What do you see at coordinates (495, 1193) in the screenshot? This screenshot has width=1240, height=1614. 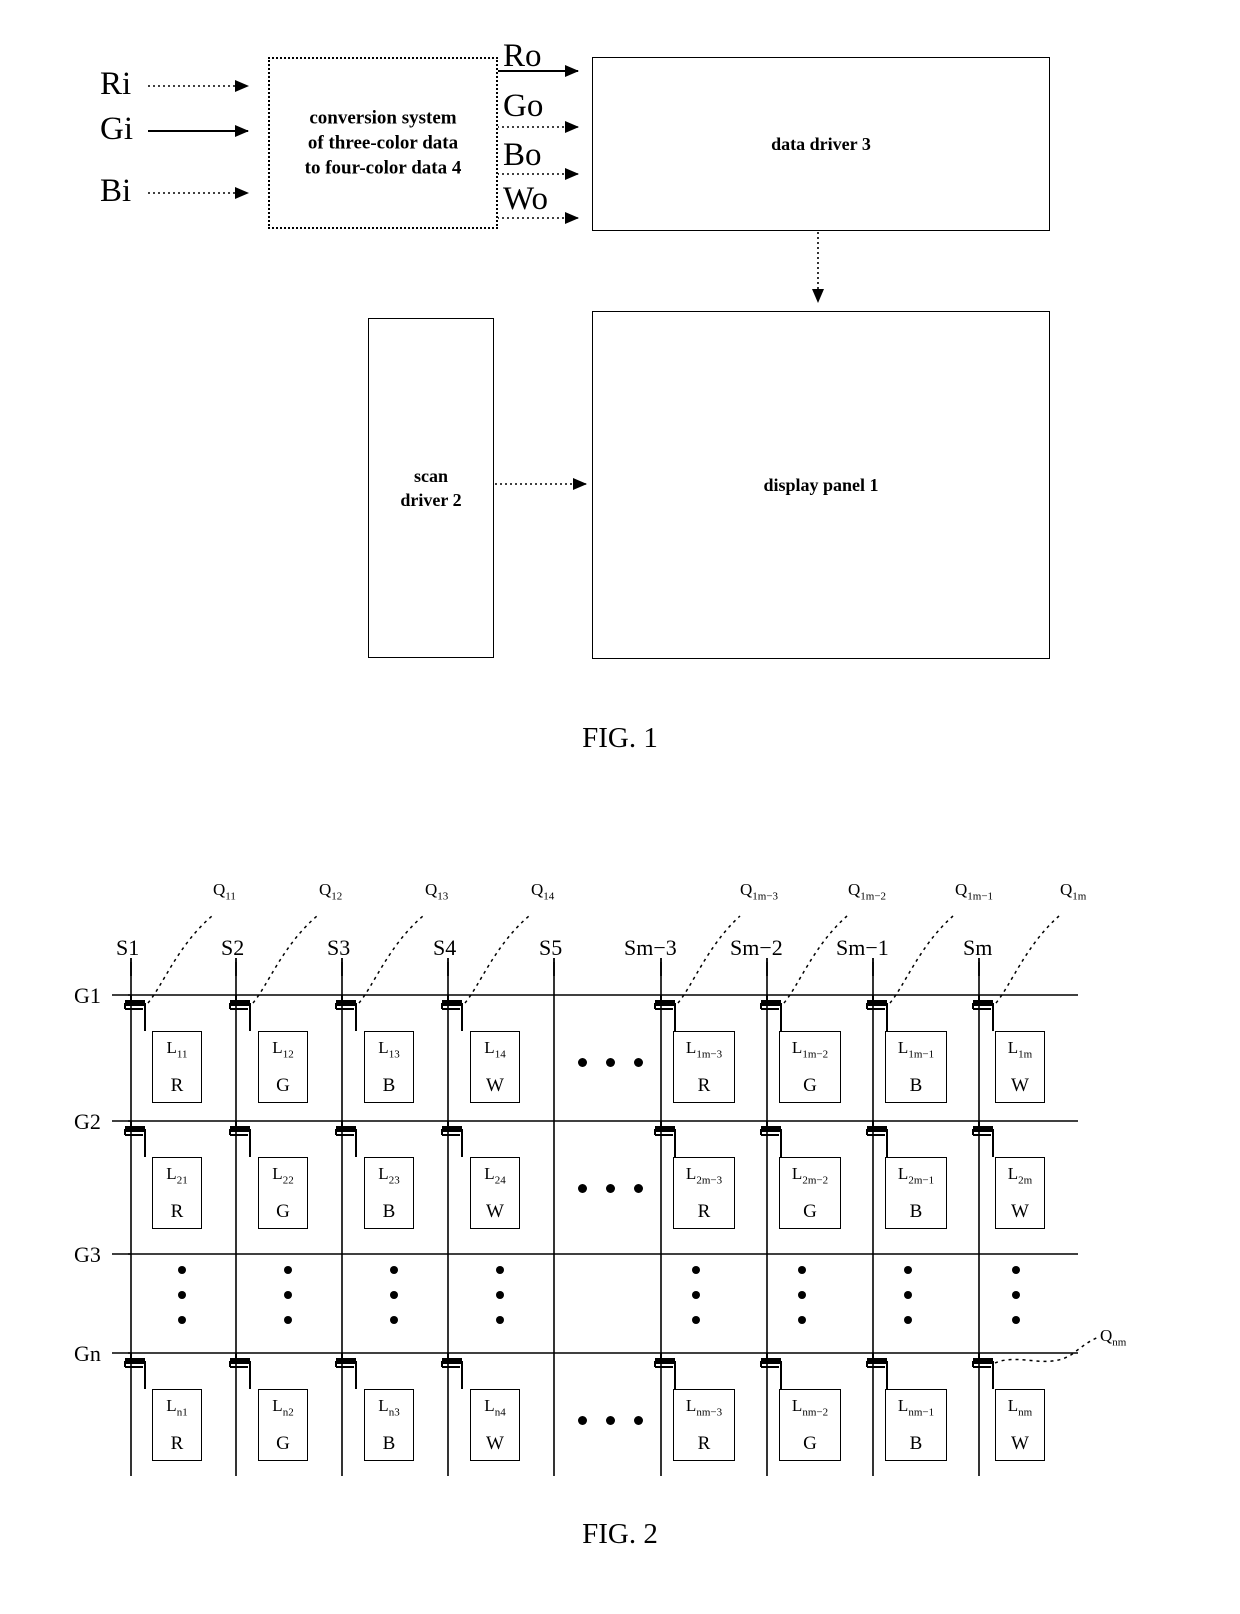 I see `fig2-pixel-cell-r2c4: L24 W` at bounding box center [495, 1193].